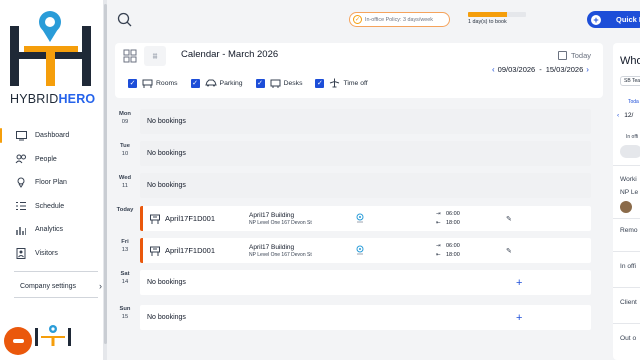 The width and height of the screenshot is (640, 360). What do you see at coordinates (230, 54) in the screenshot?
I see `calendar-title: Calendar - March 2026` at bounding box center [230, 54].